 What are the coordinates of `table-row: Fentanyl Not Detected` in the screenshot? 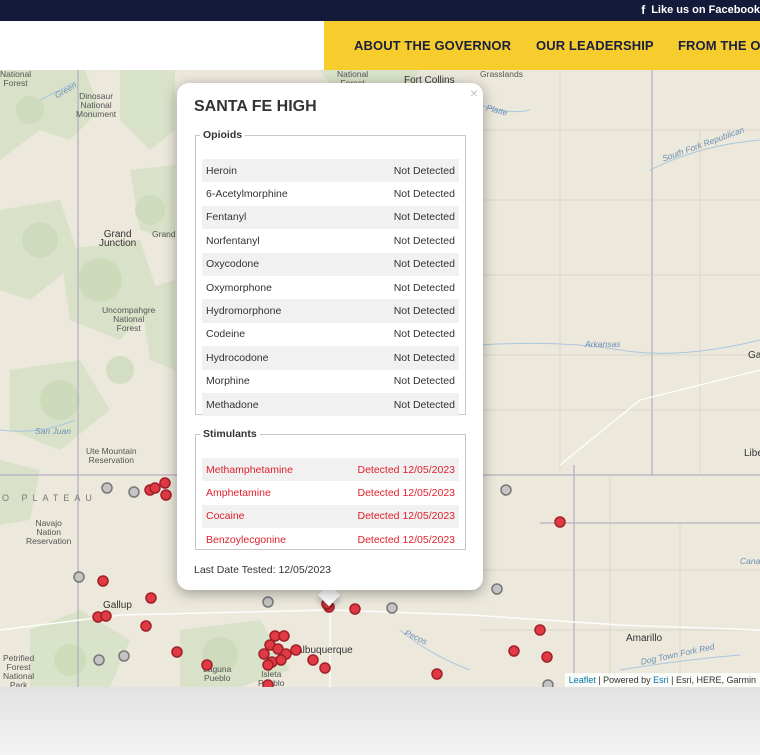 It's located at (330, 217).